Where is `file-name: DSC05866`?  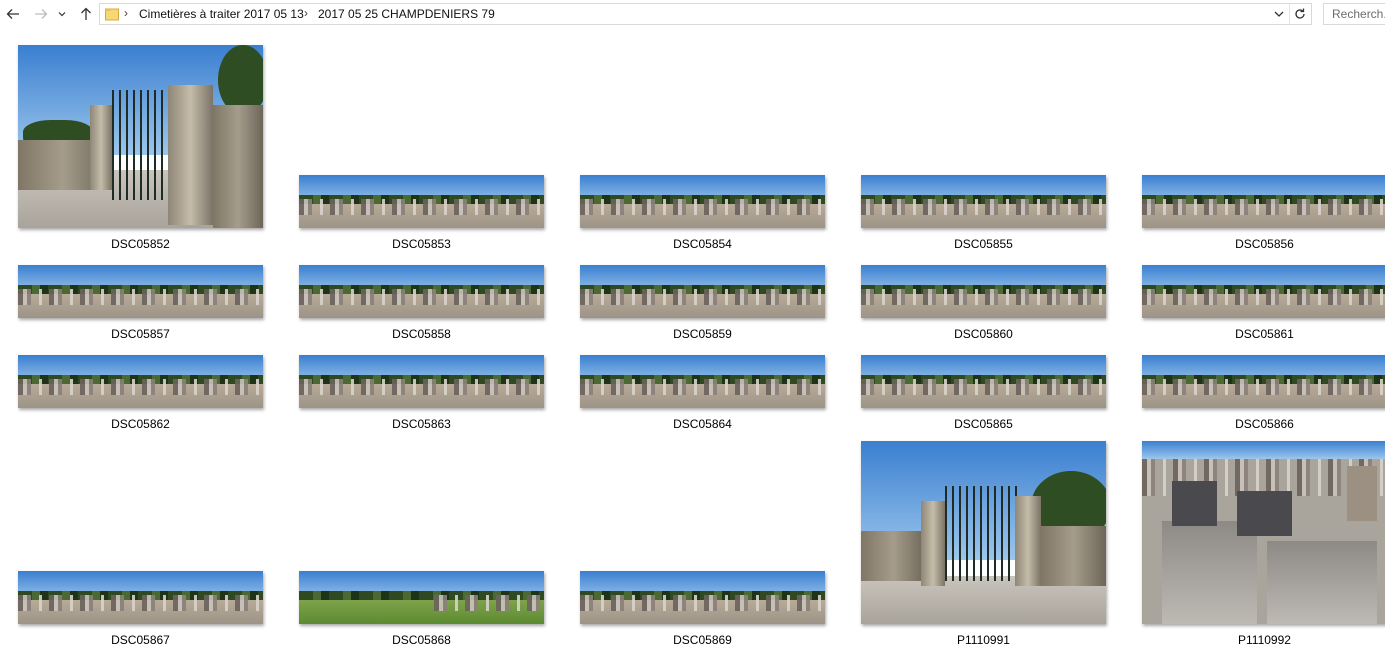
file-name: DSC05866 is located at coordinates (1264, 424).